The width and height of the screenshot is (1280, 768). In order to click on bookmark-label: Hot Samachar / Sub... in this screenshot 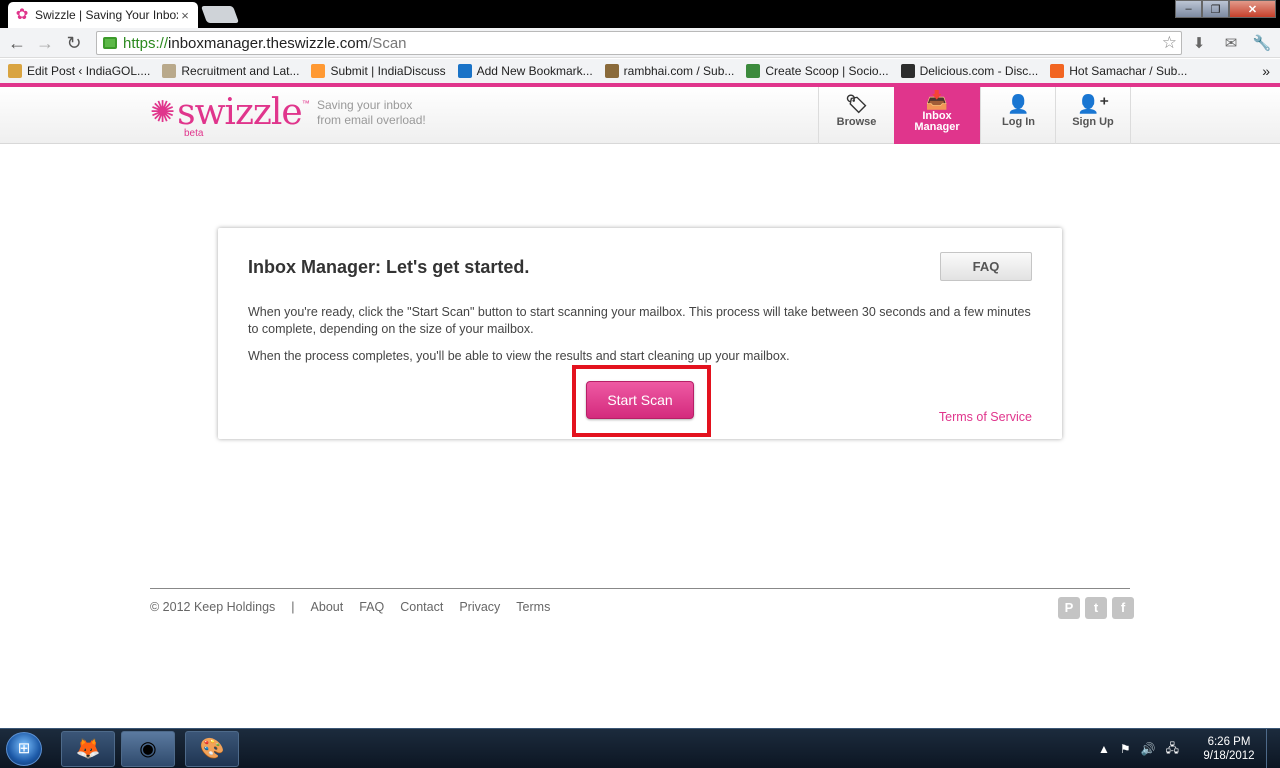, I will do `click(1128, 71)`.